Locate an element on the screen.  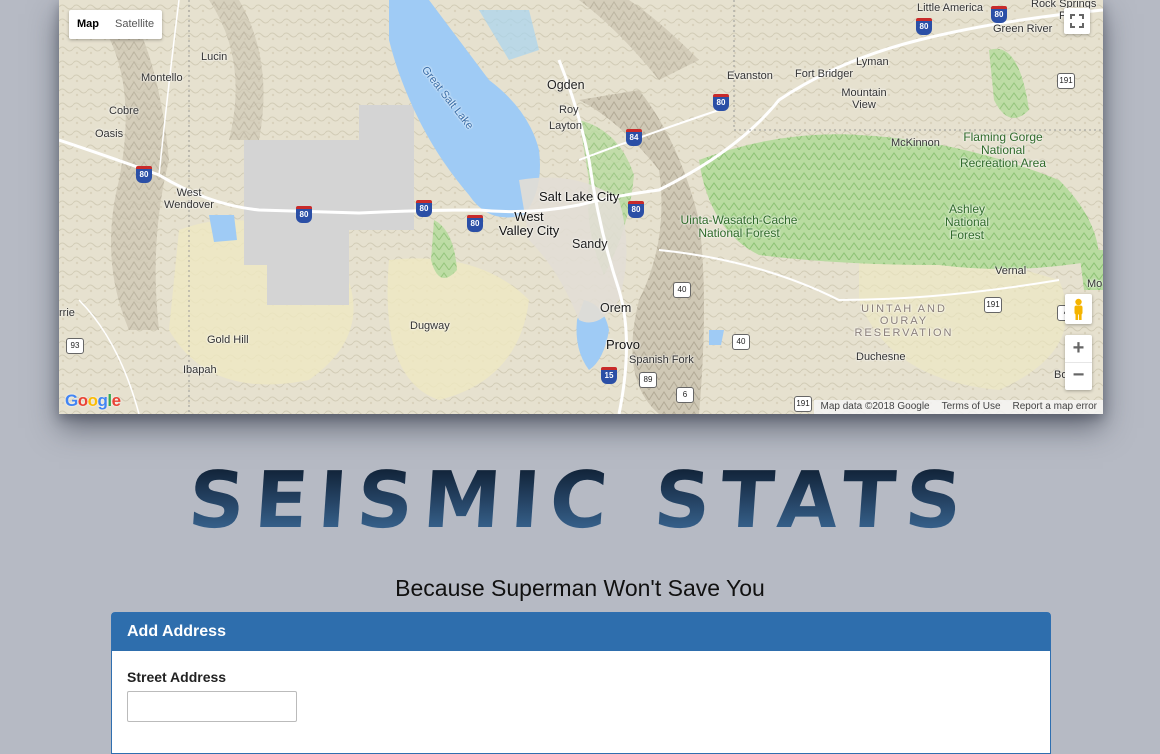
map-type-map-button: Map is located at coordinates (88, 24).